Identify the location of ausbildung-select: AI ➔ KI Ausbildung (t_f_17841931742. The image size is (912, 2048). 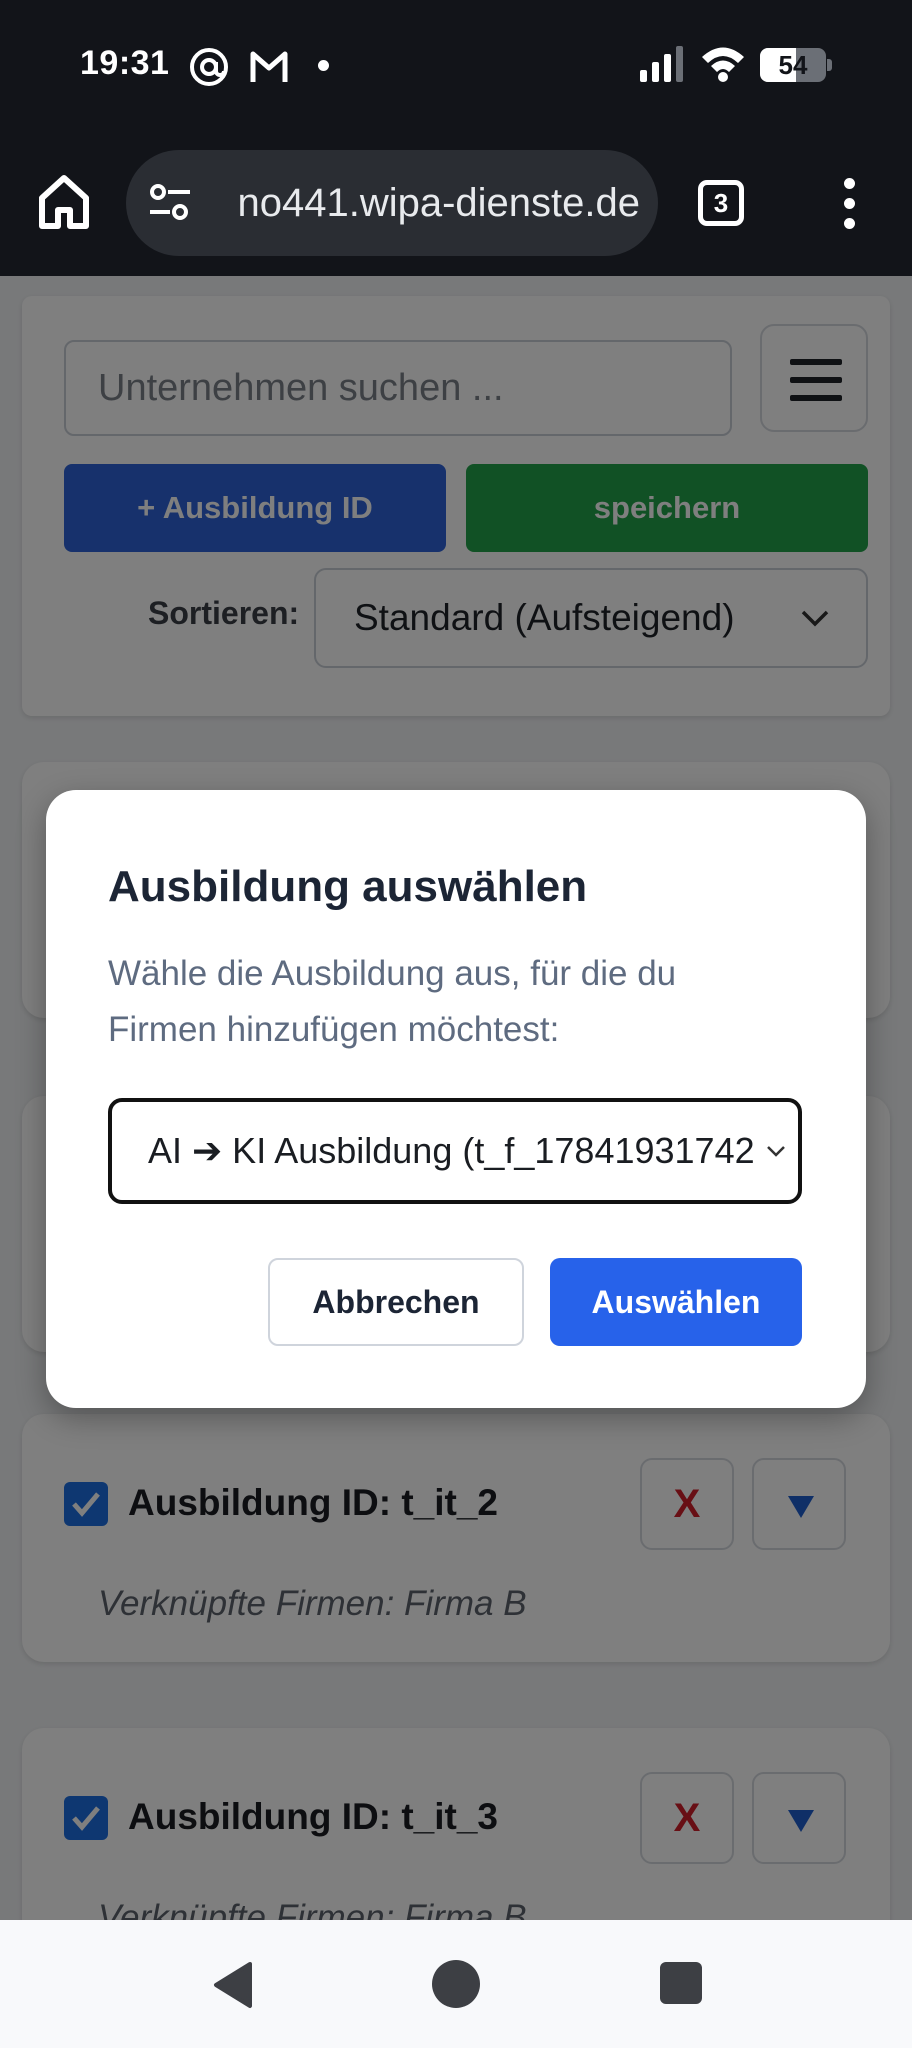
(455, 1151).